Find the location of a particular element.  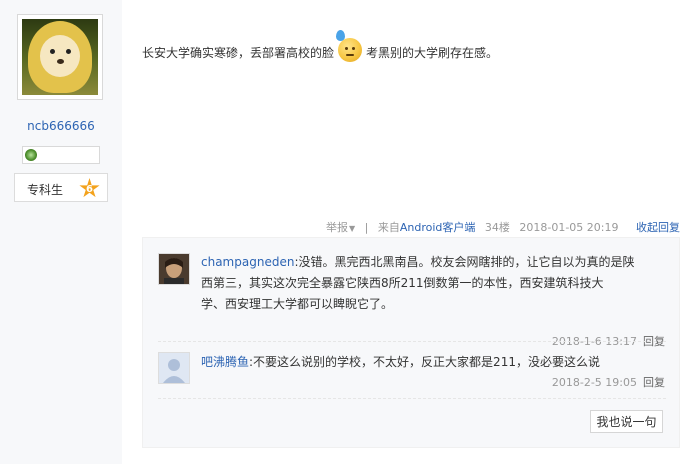

comment-text-line: :不要这么说别的学校，不太好，反正大家都是211，没必要这么说 is located at coordinates (424, 362).